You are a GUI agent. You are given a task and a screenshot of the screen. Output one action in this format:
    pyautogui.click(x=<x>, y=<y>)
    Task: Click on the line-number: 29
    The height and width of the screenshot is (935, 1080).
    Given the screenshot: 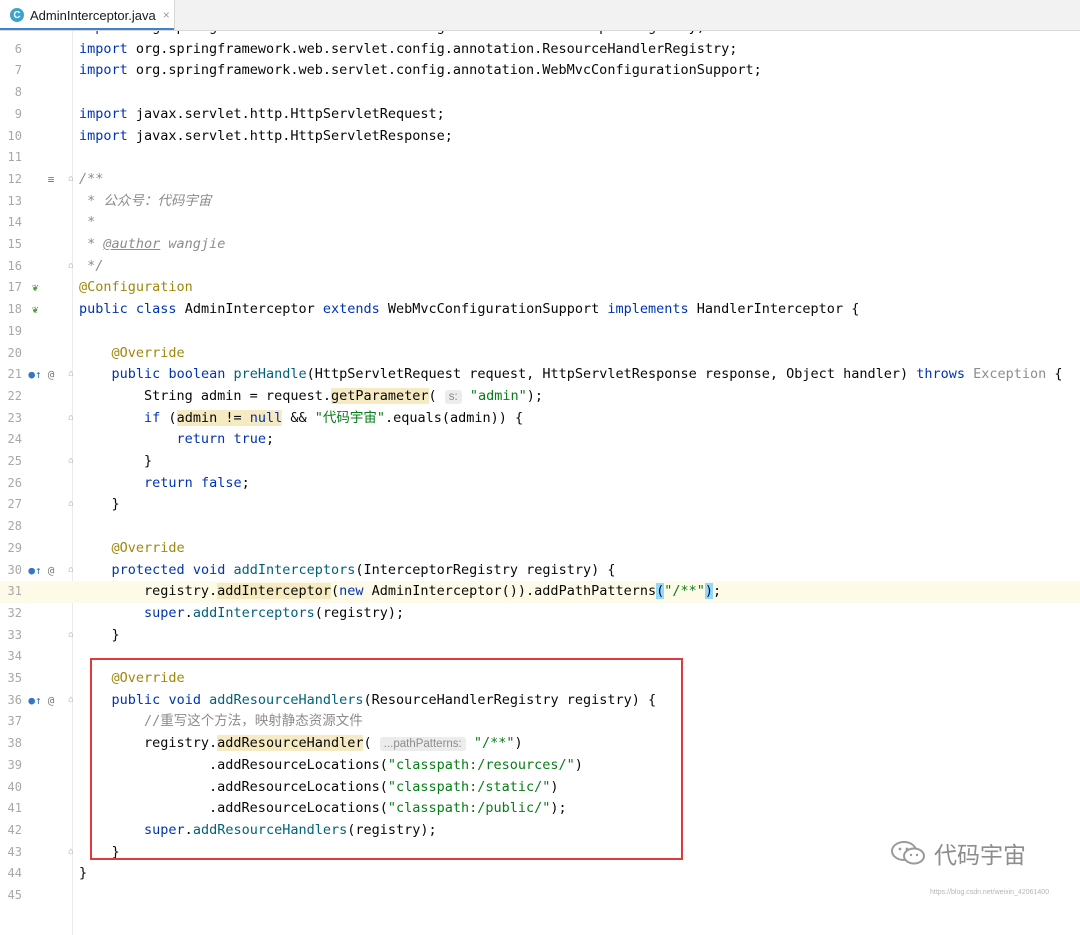 What is the action you would take?
    pyautogui.click(x=14, y=547)
    